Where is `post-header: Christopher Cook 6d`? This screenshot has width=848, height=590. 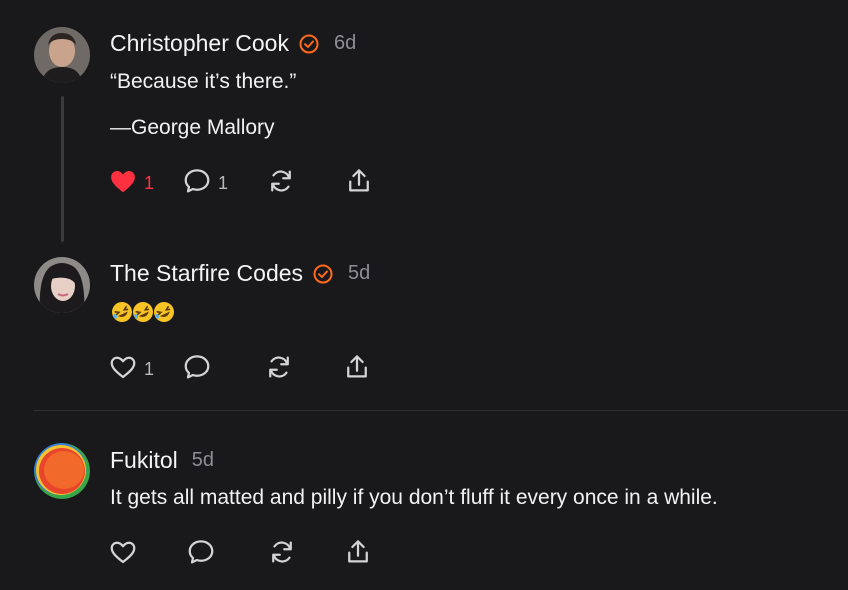 post-header: Christopher Cook 6d is located at coordinates (233, 43).